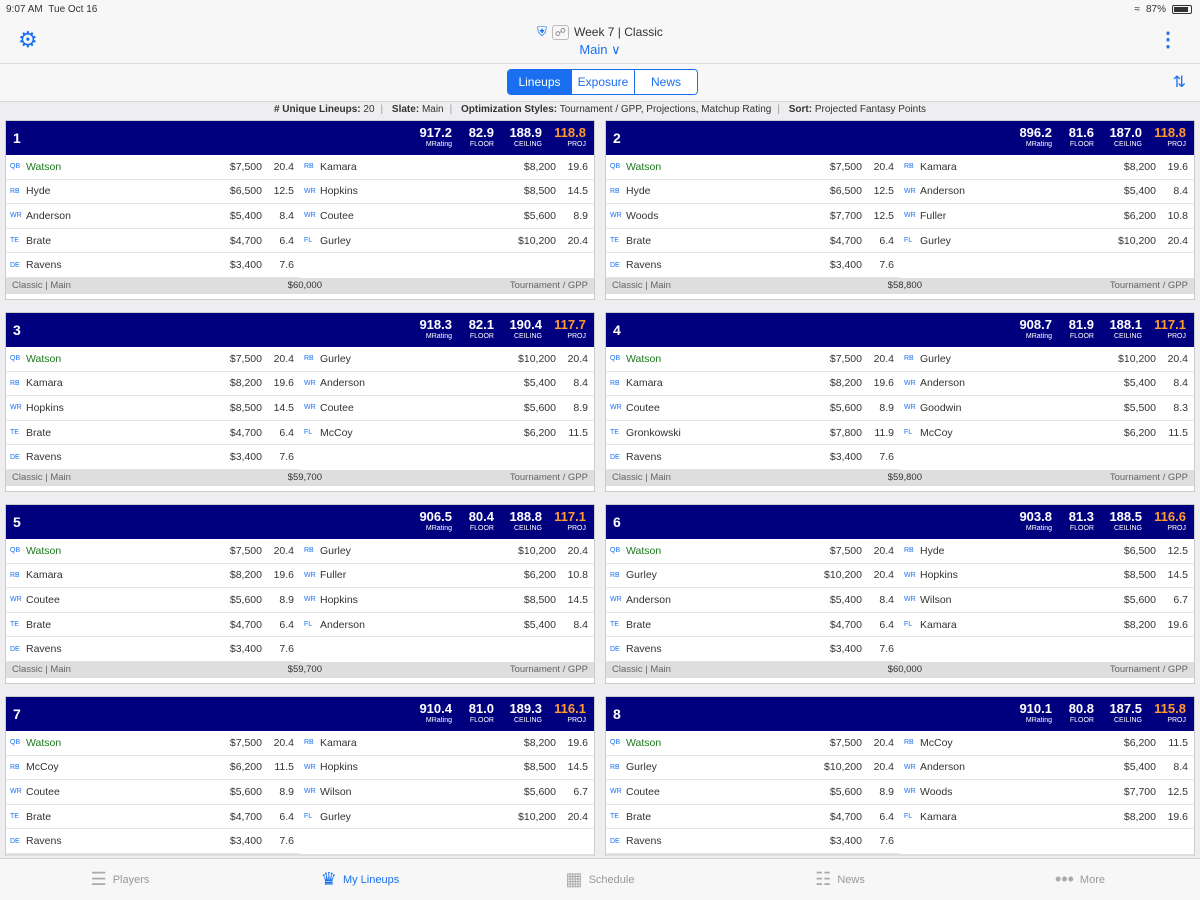 Image resolution: width=1200 pixels, height=900 pixels. What do you see at coordinates (41, 286) in the screenshot?
I see `lineup-contest-type: Classic | Main` at bounding box center [41, 286].